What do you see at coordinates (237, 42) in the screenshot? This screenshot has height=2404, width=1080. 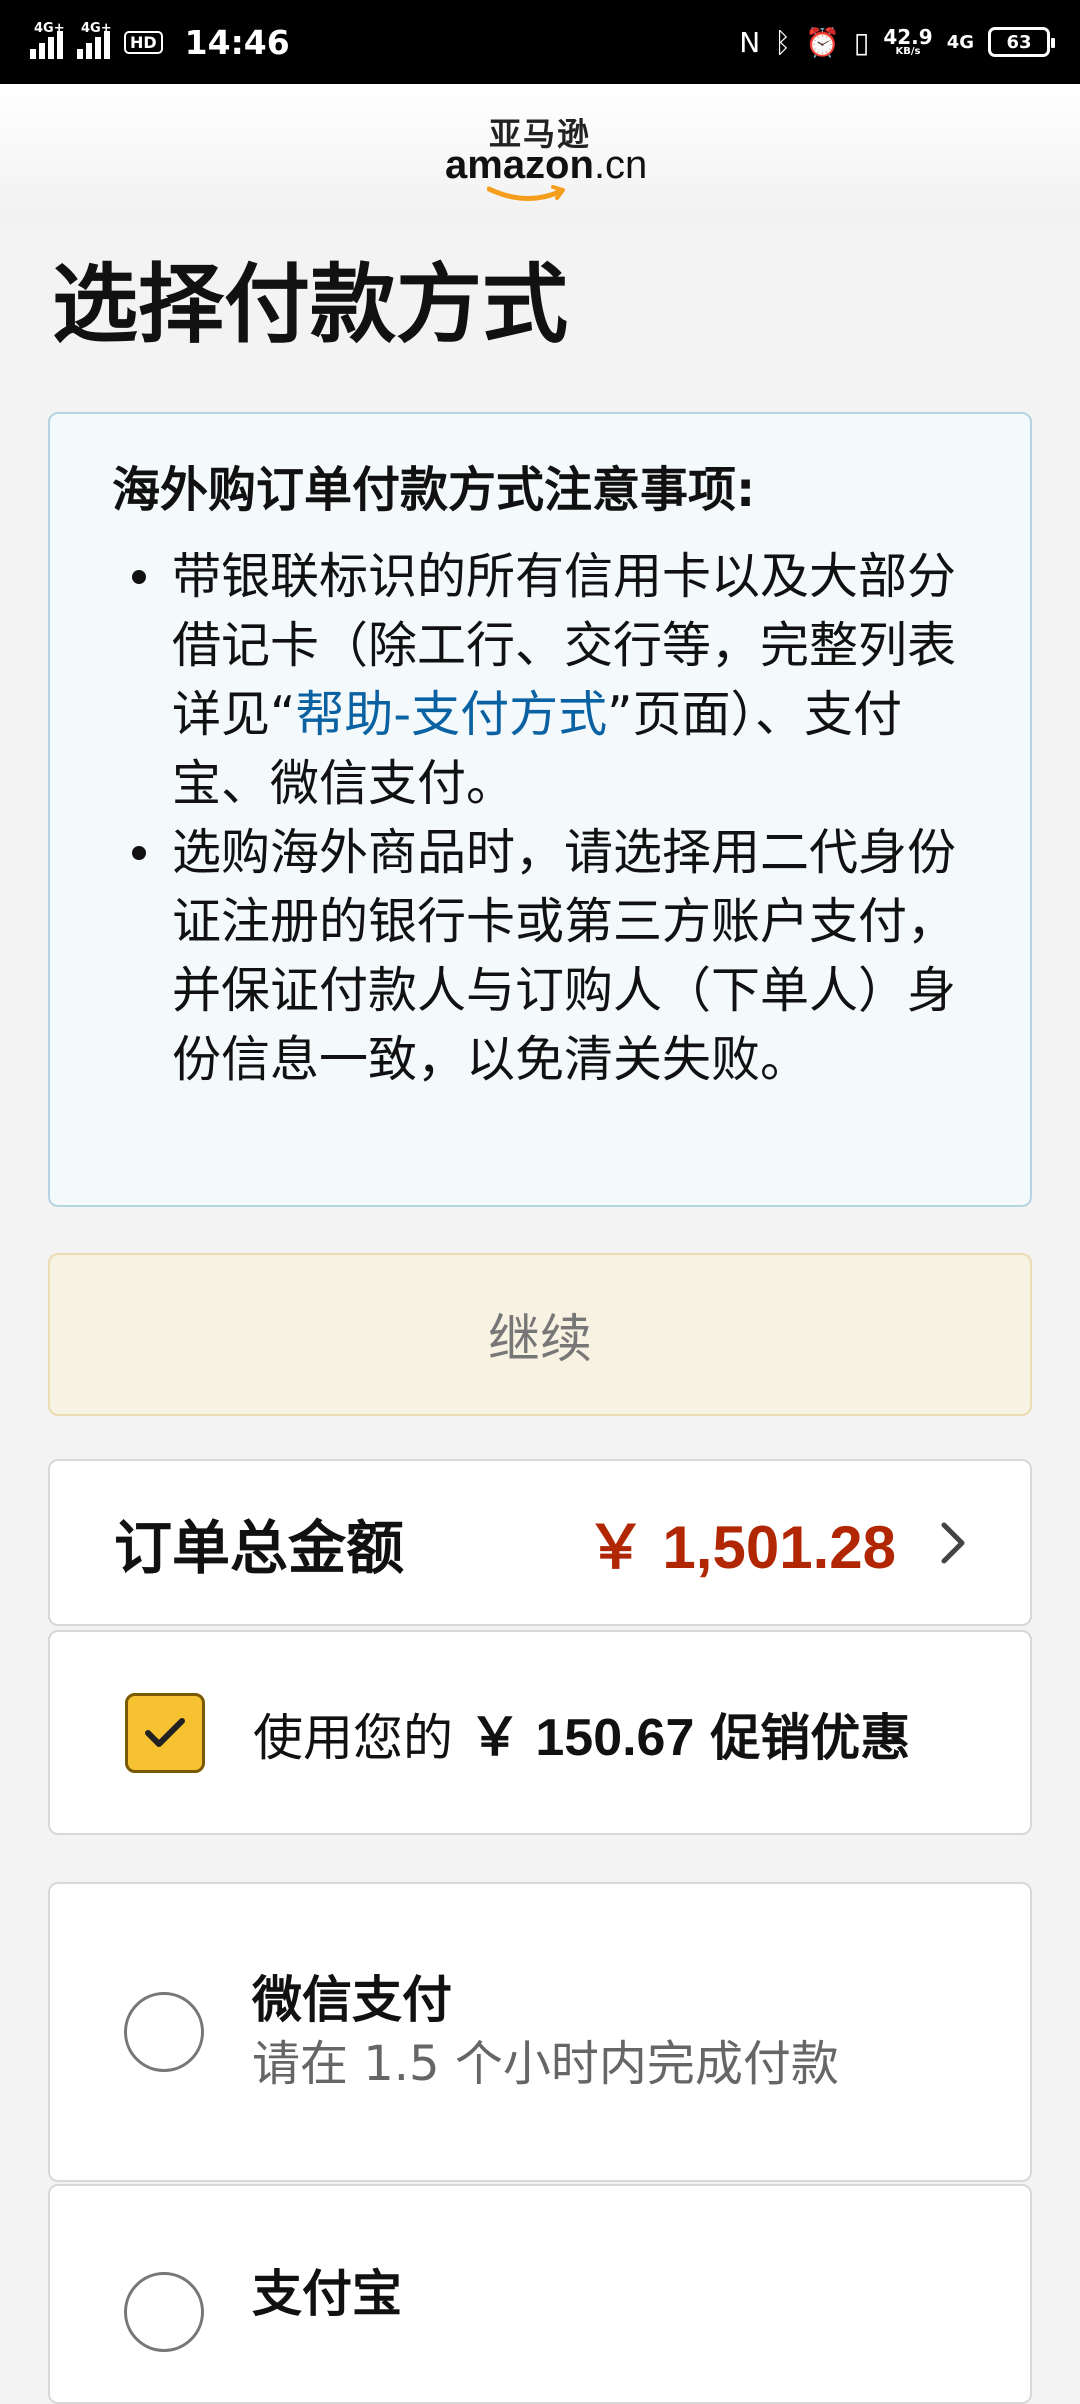 I see `clock: 14:46` at bounding box center [237, 42].